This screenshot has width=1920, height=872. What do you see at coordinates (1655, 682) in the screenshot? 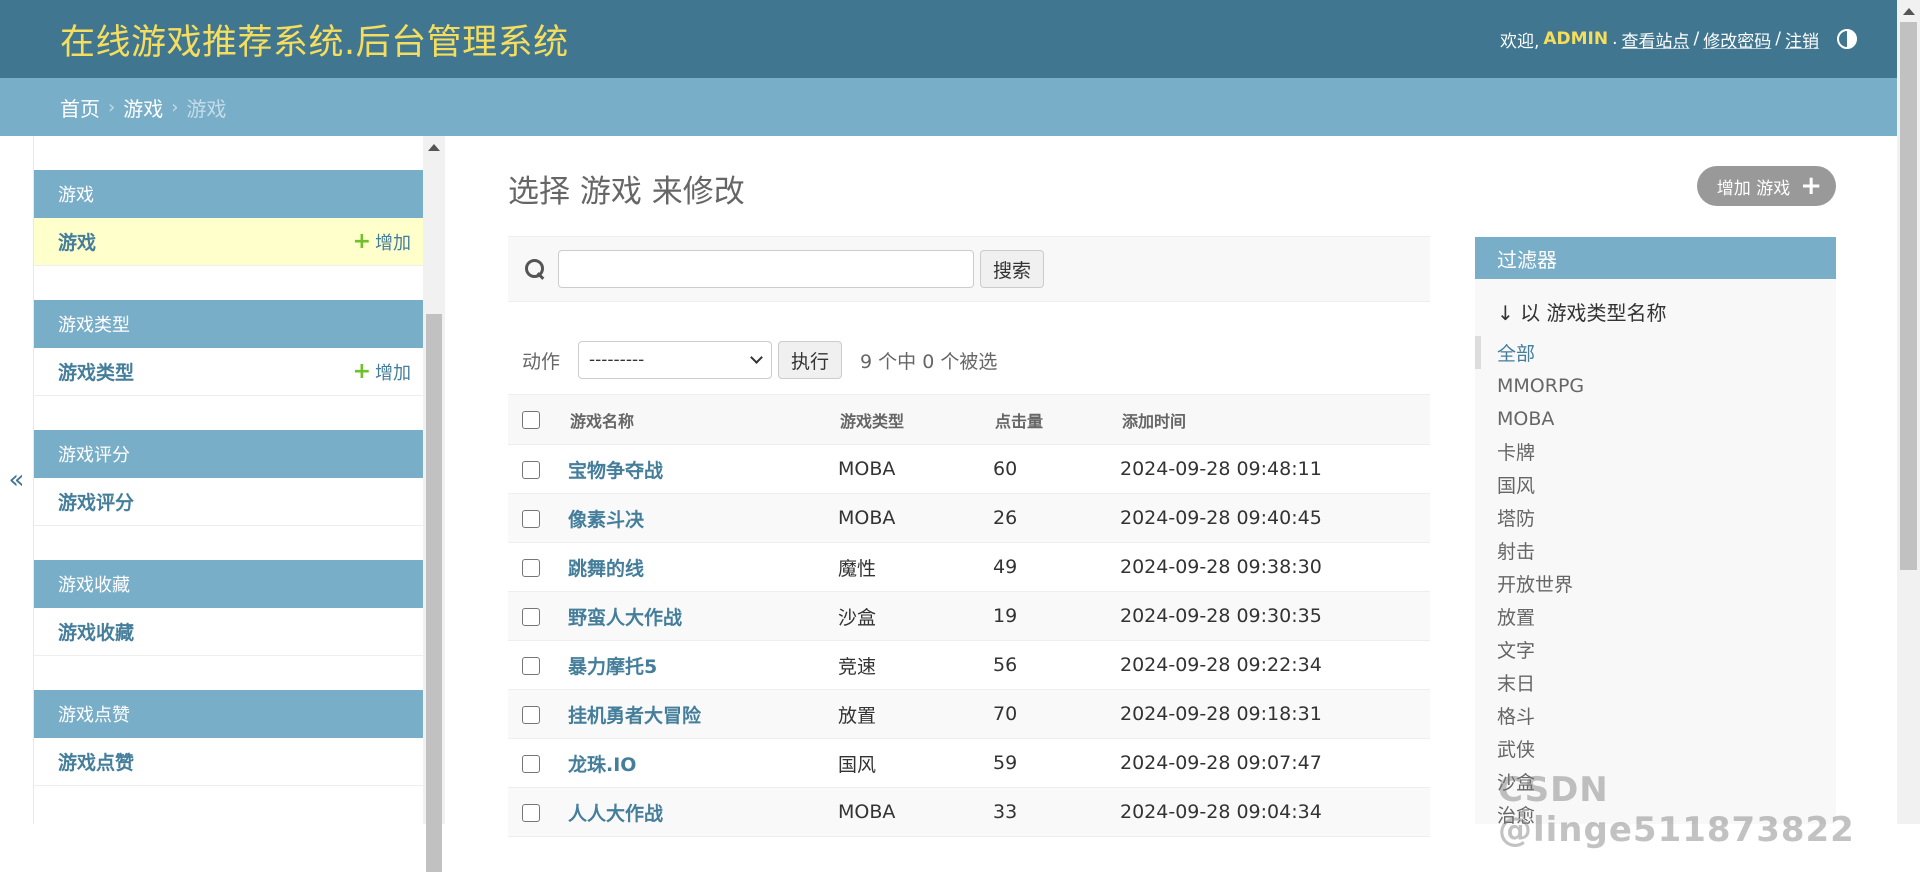
I see `filter-option: 末日` at bounding box center [1655, 682].